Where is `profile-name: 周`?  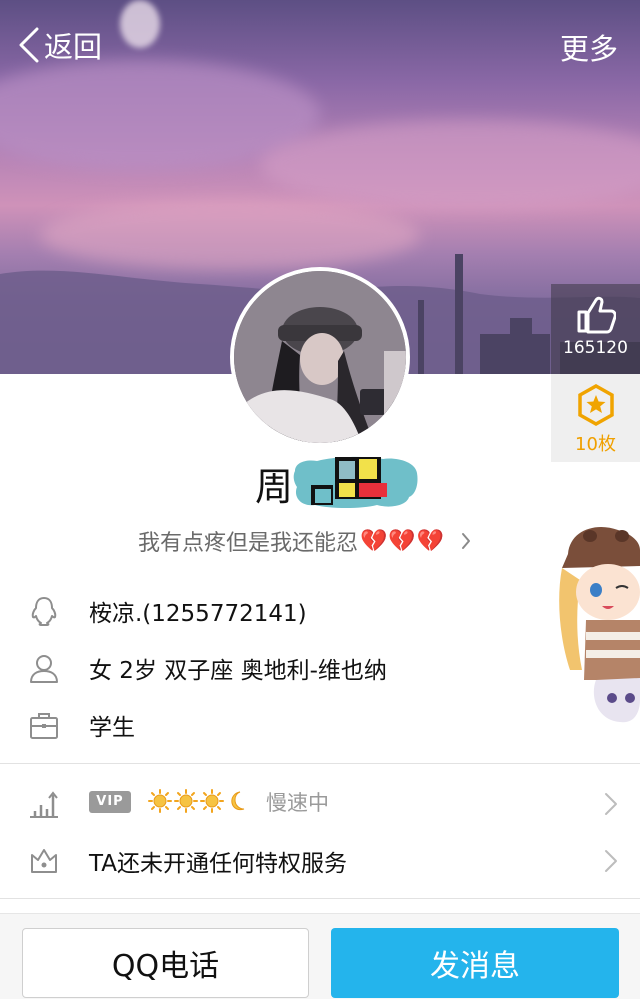 profile-name: 周 is located at coordinates (274, 486).